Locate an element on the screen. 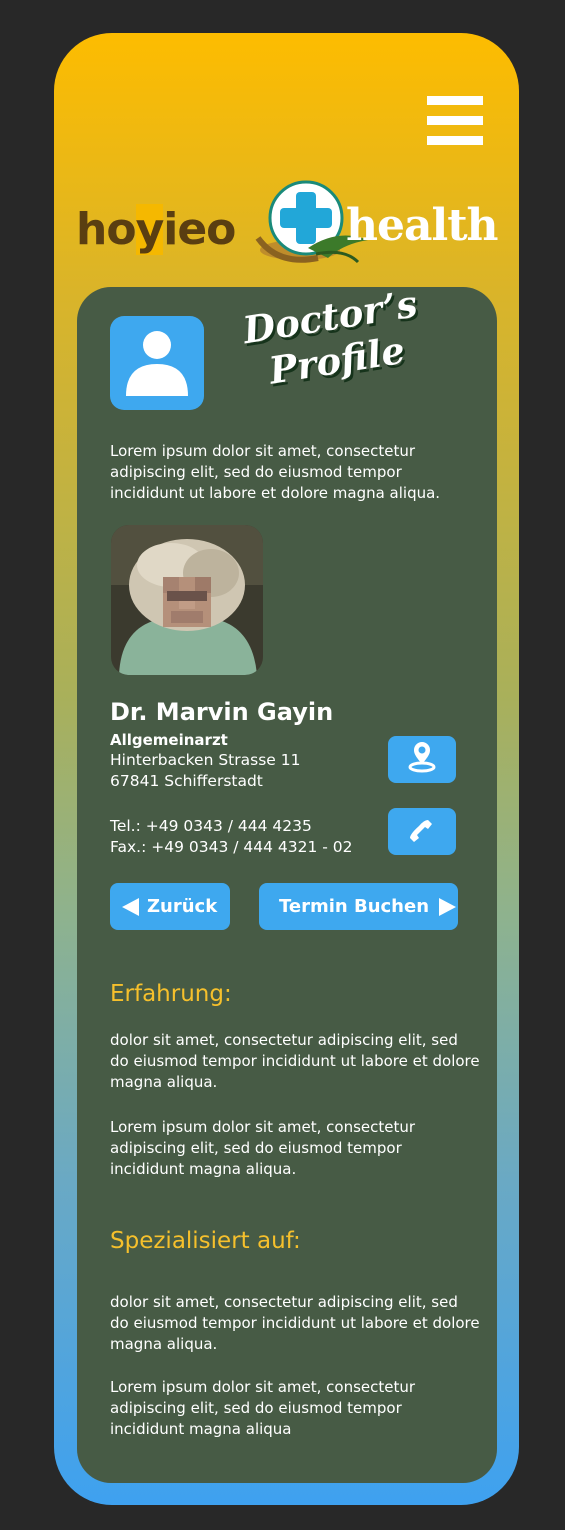 The width and height of the screenshot is (565, 1530). triangle-left-icon is located at coordinates (130, 906).